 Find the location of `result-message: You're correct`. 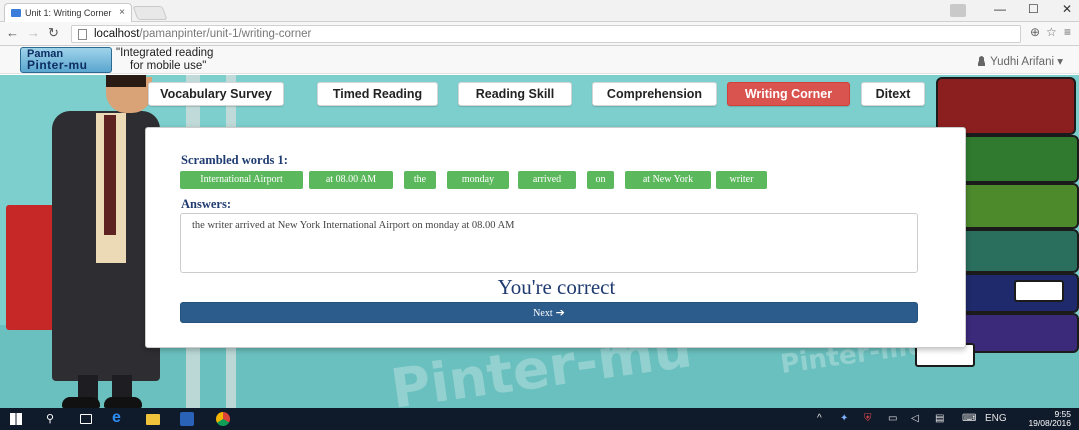

result-message: You're correct is located at coordinates (556, 287).